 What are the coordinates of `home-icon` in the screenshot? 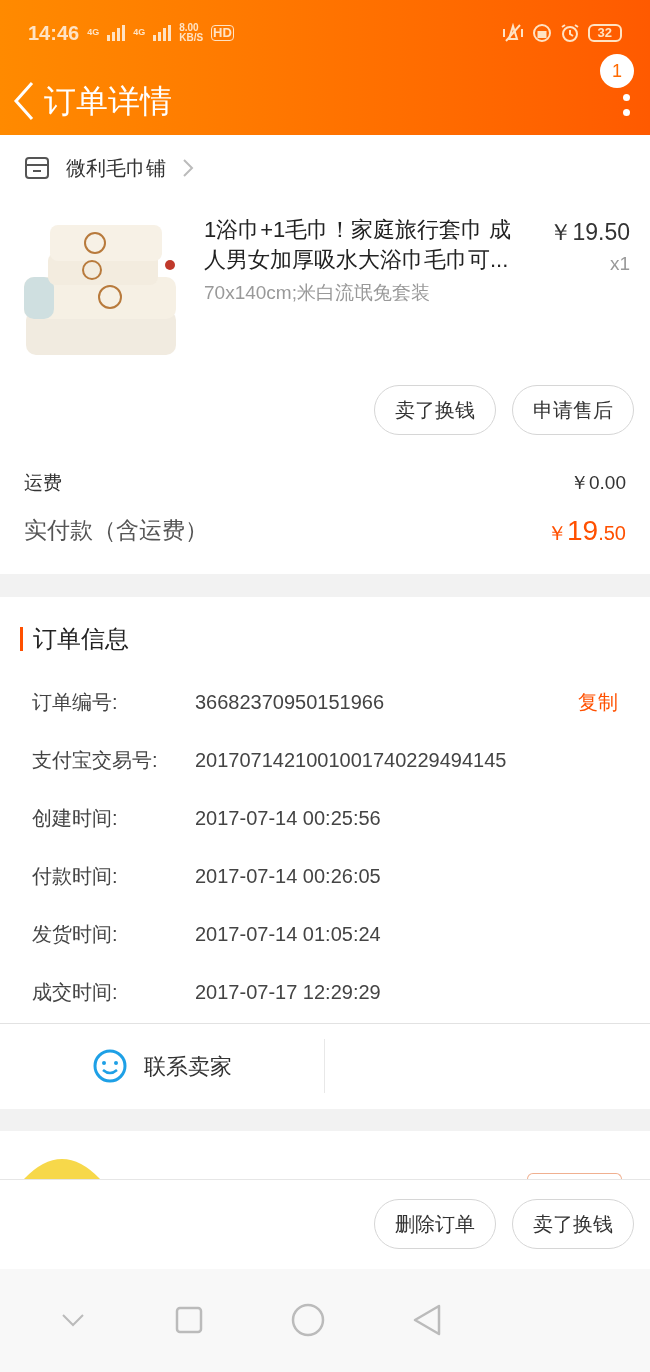 It's located at (307, 1320).